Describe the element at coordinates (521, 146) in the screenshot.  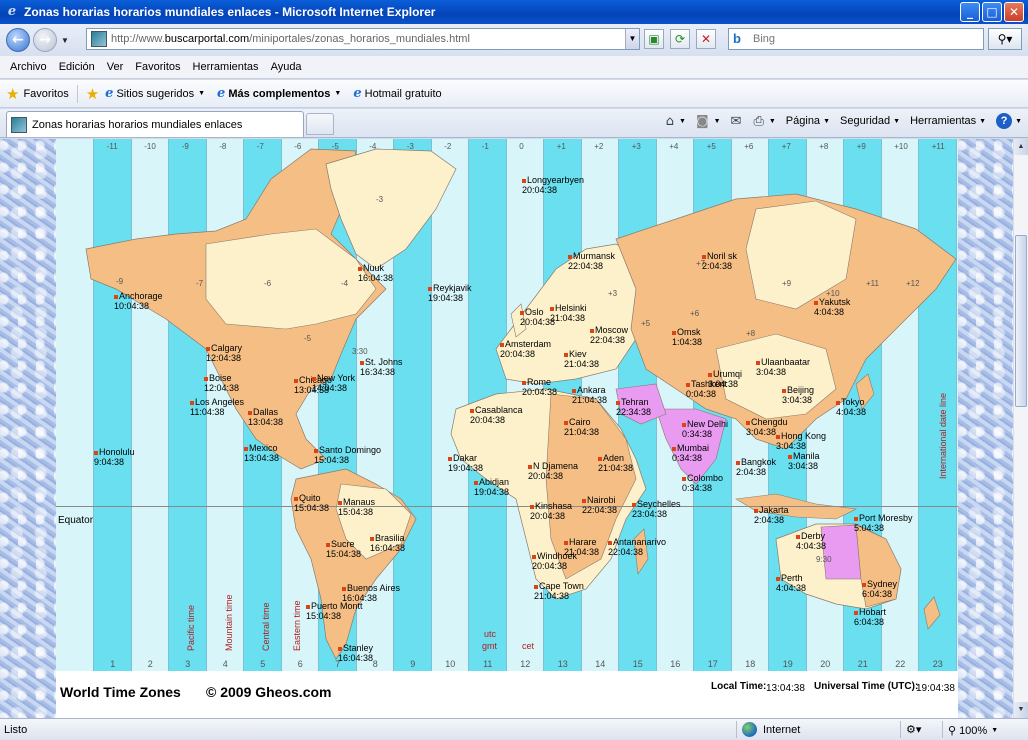
I see `utc-offset-label: 0` at that location.